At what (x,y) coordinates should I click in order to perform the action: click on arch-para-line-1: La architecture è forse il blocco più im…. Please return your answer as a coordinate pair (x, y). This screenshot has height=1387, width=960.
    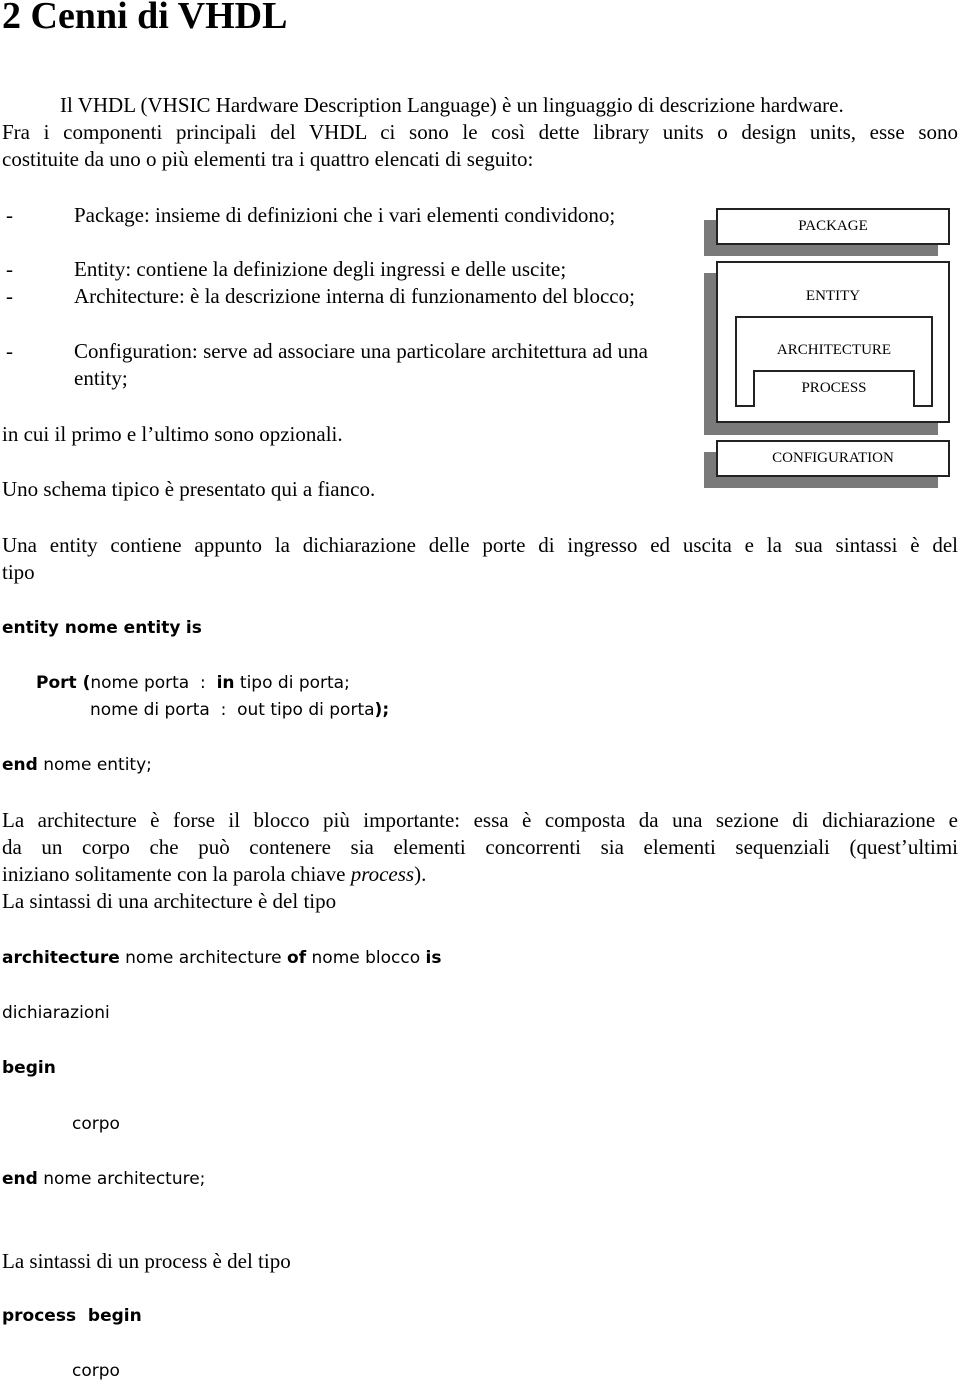
    Looking at the image, I should click on (480, 820).